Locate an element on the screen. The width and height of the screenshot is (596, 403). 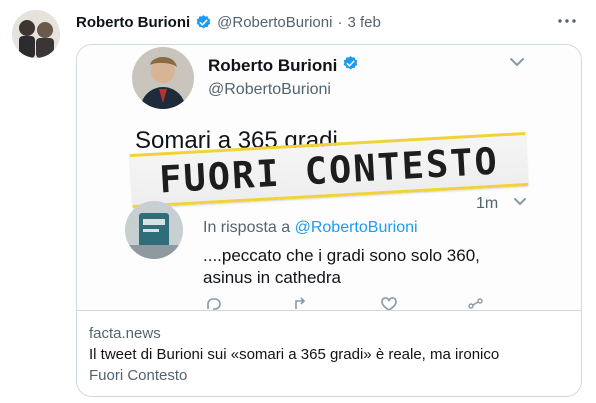
embedded-author-avatar is located at coordinates (163, 78).